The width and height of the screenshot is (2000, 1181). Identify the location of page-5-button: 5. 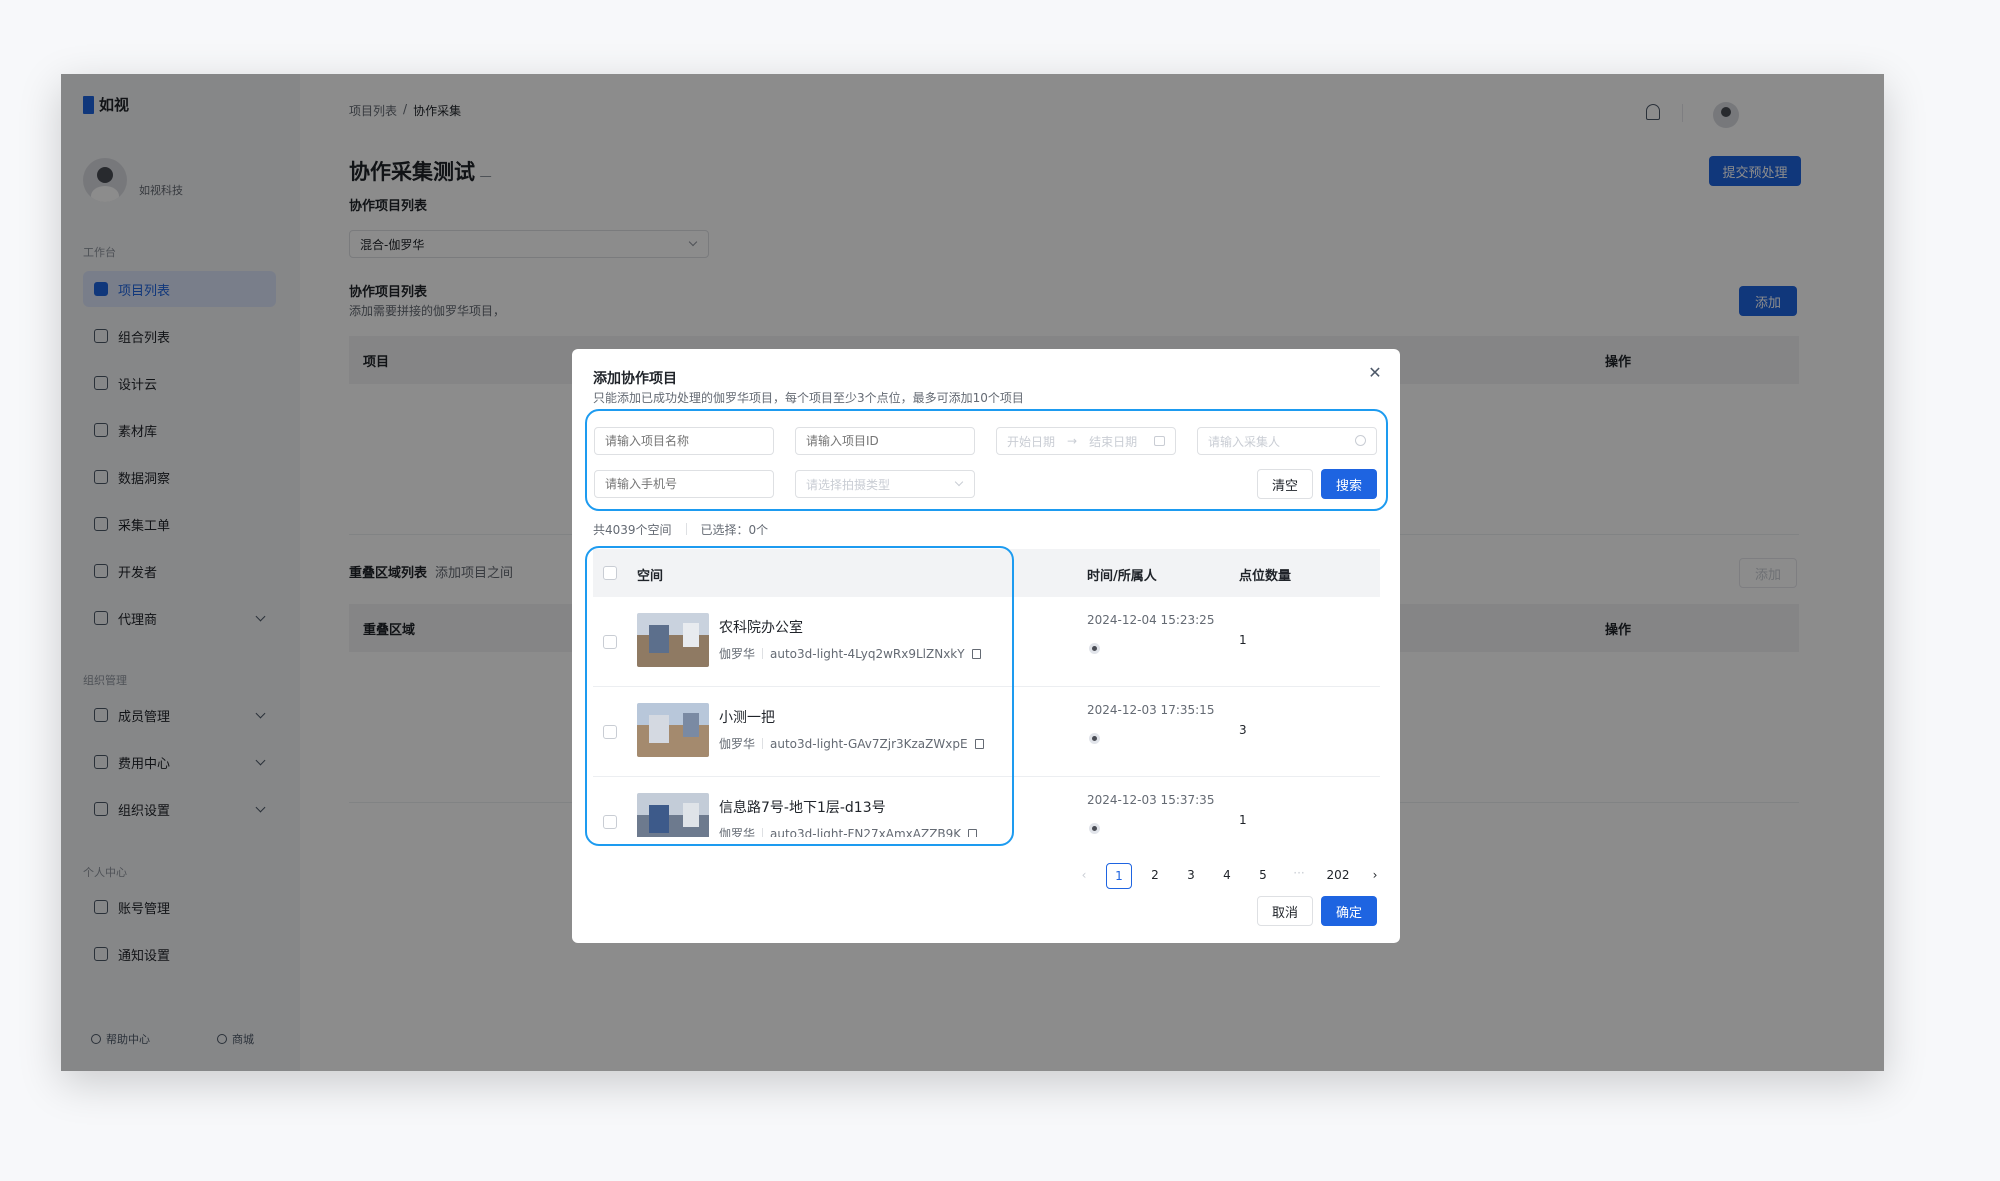
(1263, 876).